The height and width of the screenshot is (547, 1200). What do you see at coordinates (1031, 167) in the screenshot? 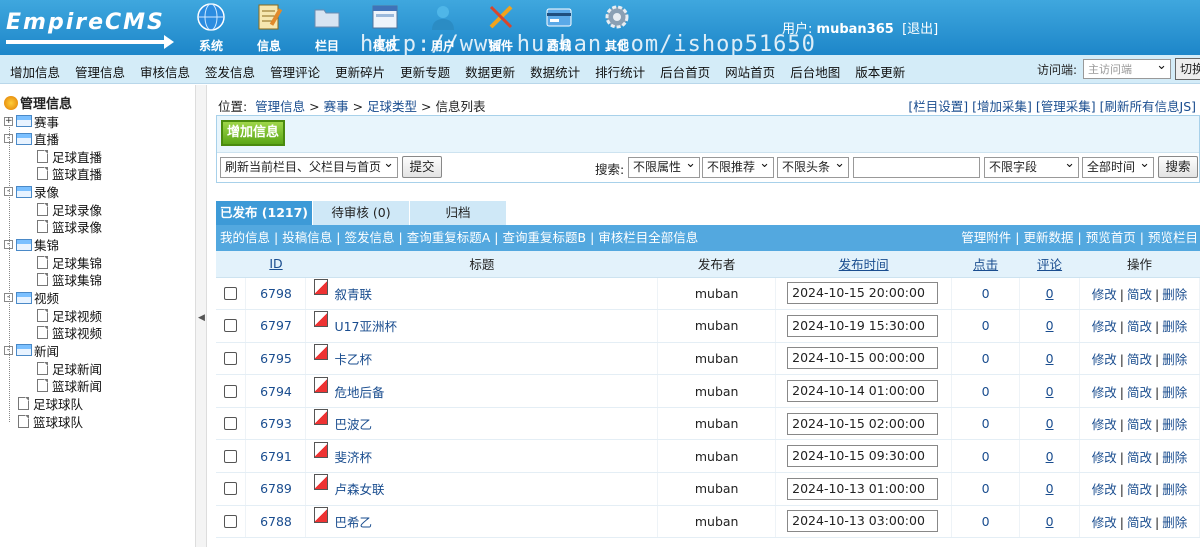
I see `field-select: 不限字段` at bounding box center [1031, 167].